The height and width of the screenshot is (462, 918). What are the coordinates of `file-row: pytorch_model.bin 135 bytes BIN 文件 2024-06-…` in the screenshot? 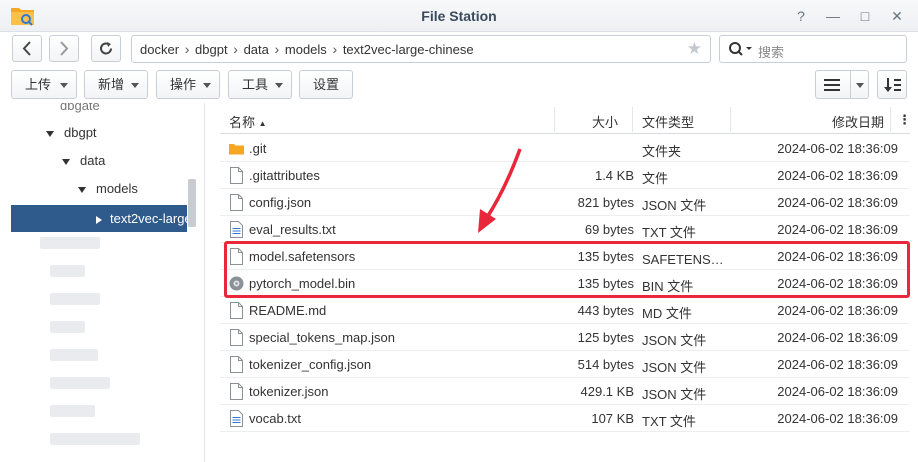 It's located at (565, 283).